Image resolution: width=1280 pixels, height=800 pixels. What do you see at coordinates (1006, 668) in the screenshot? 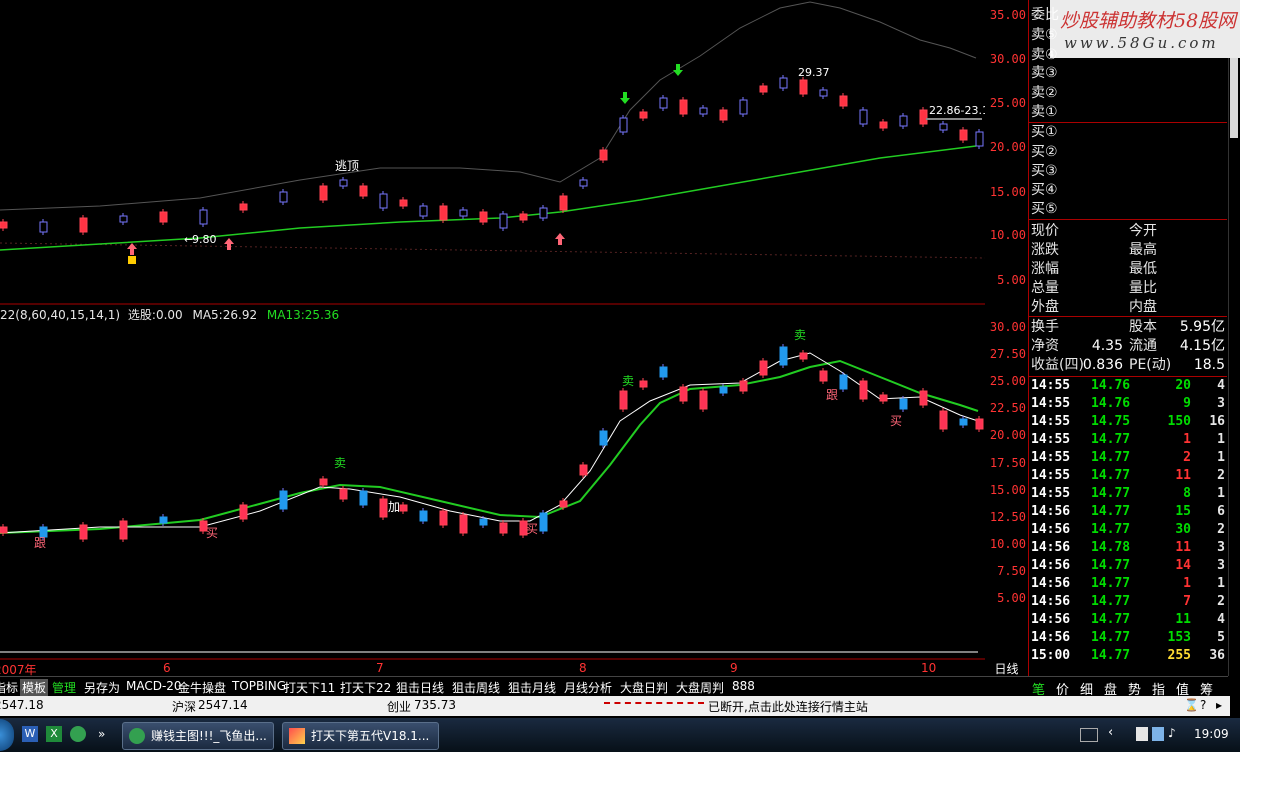
I see `period-button: 日线` at bounding box center [1006, 668].